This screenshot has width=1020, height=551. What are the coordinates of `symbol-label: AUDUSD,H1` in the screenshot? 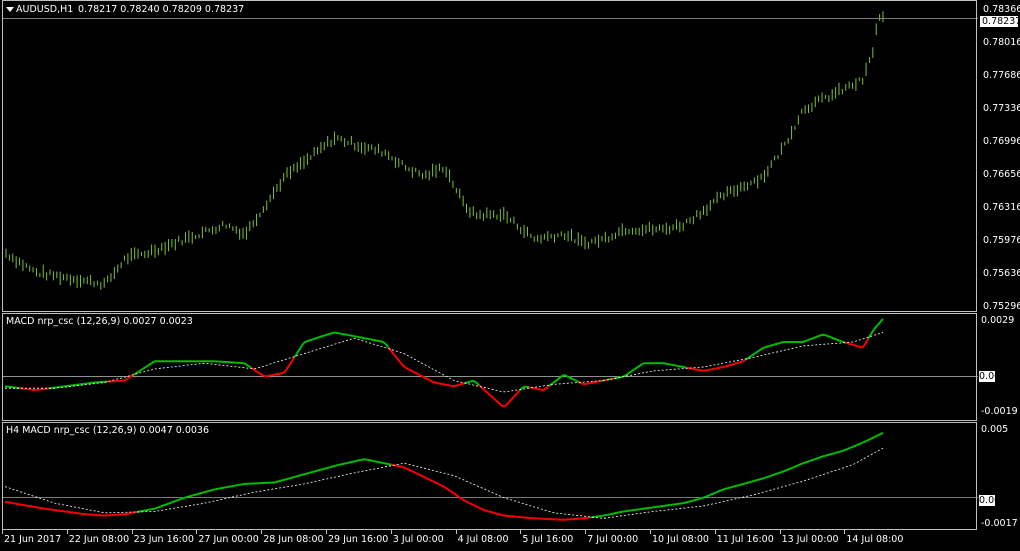 It's located at (45, 9).